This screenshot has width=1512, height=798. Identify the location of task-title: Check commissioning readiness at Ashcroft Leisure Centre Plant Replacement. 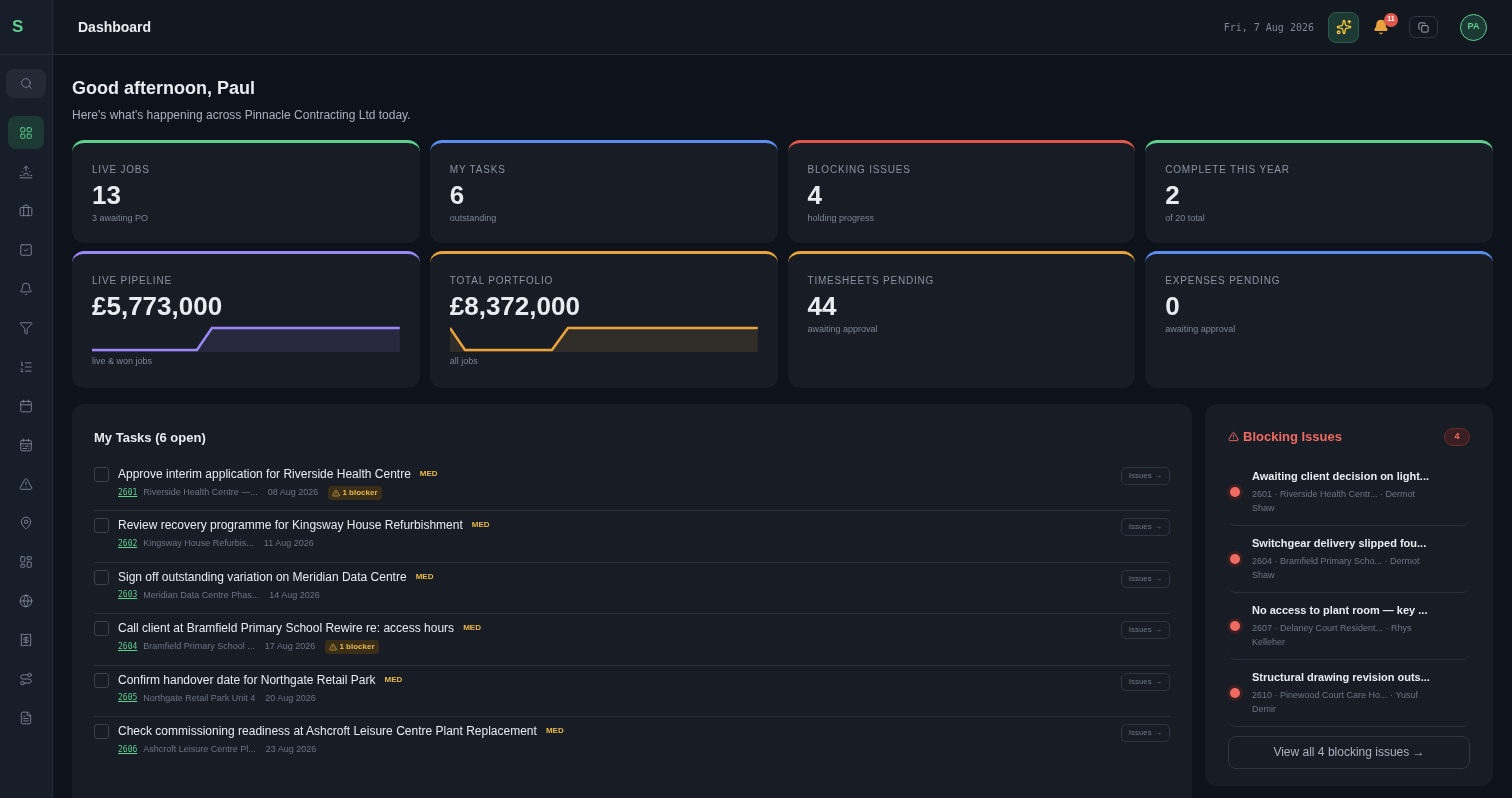
(327, 731).